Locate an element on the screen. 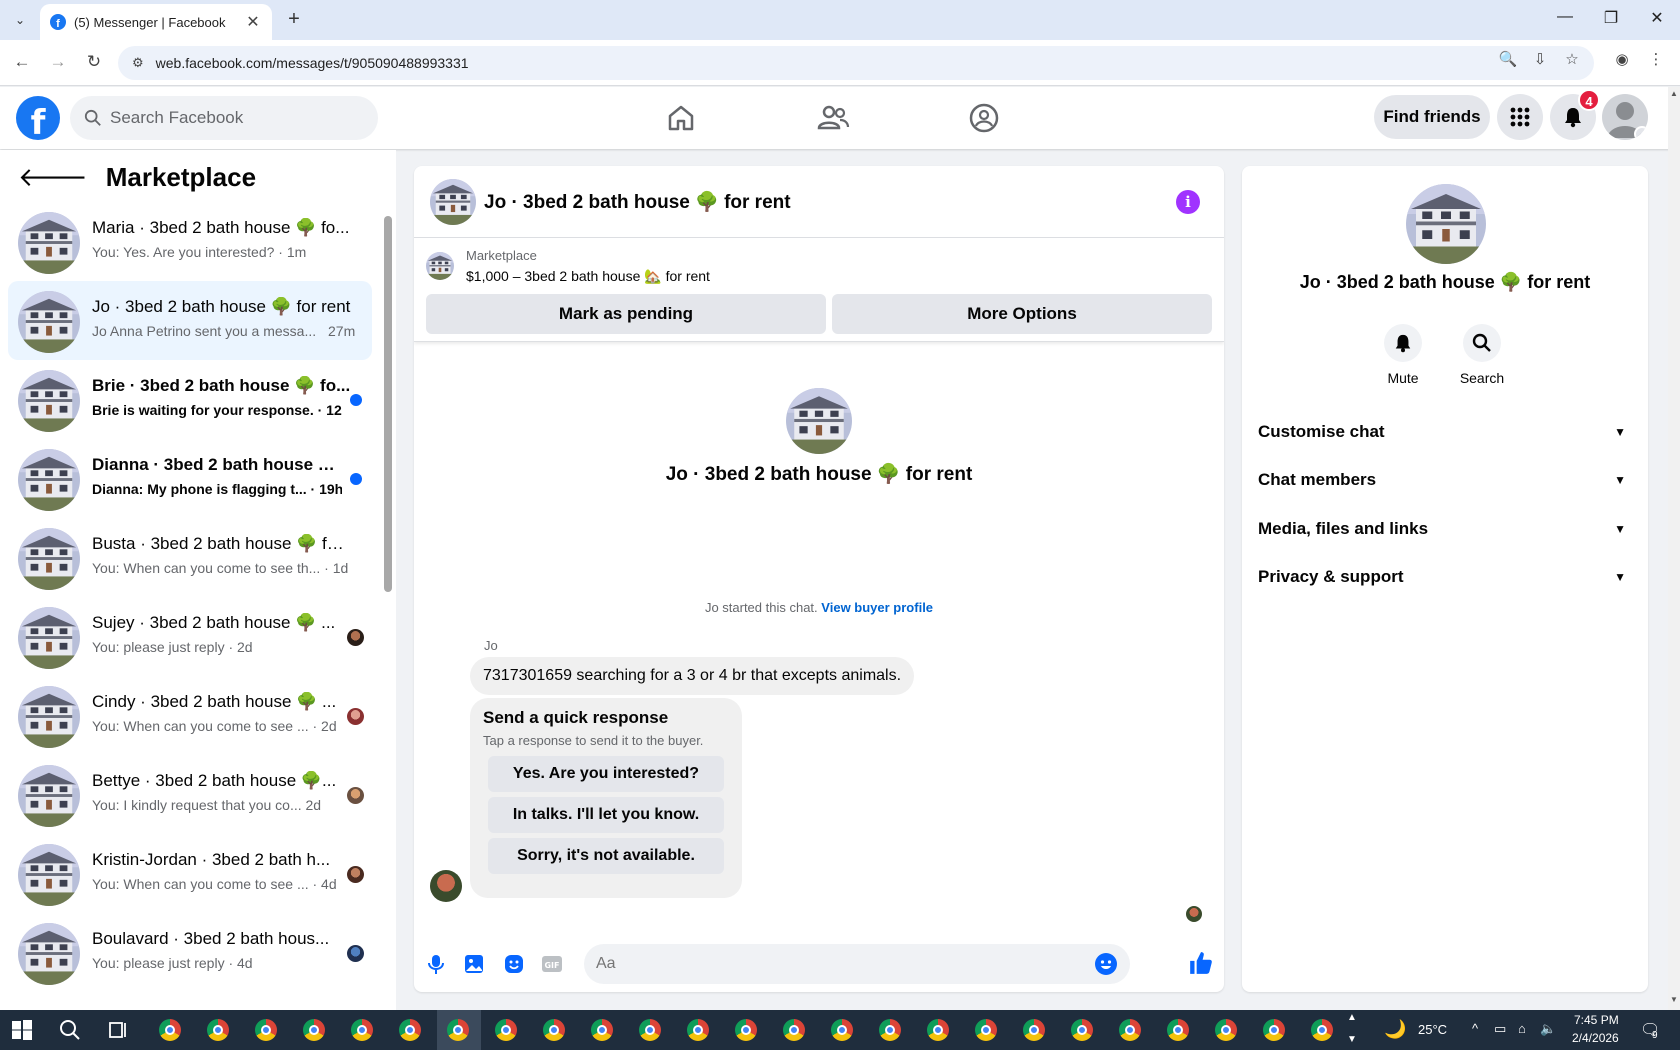 The width and height of the screenshot is (1680, 1050). close-tab-icon: ✕ is located at coordinates (253, 22).